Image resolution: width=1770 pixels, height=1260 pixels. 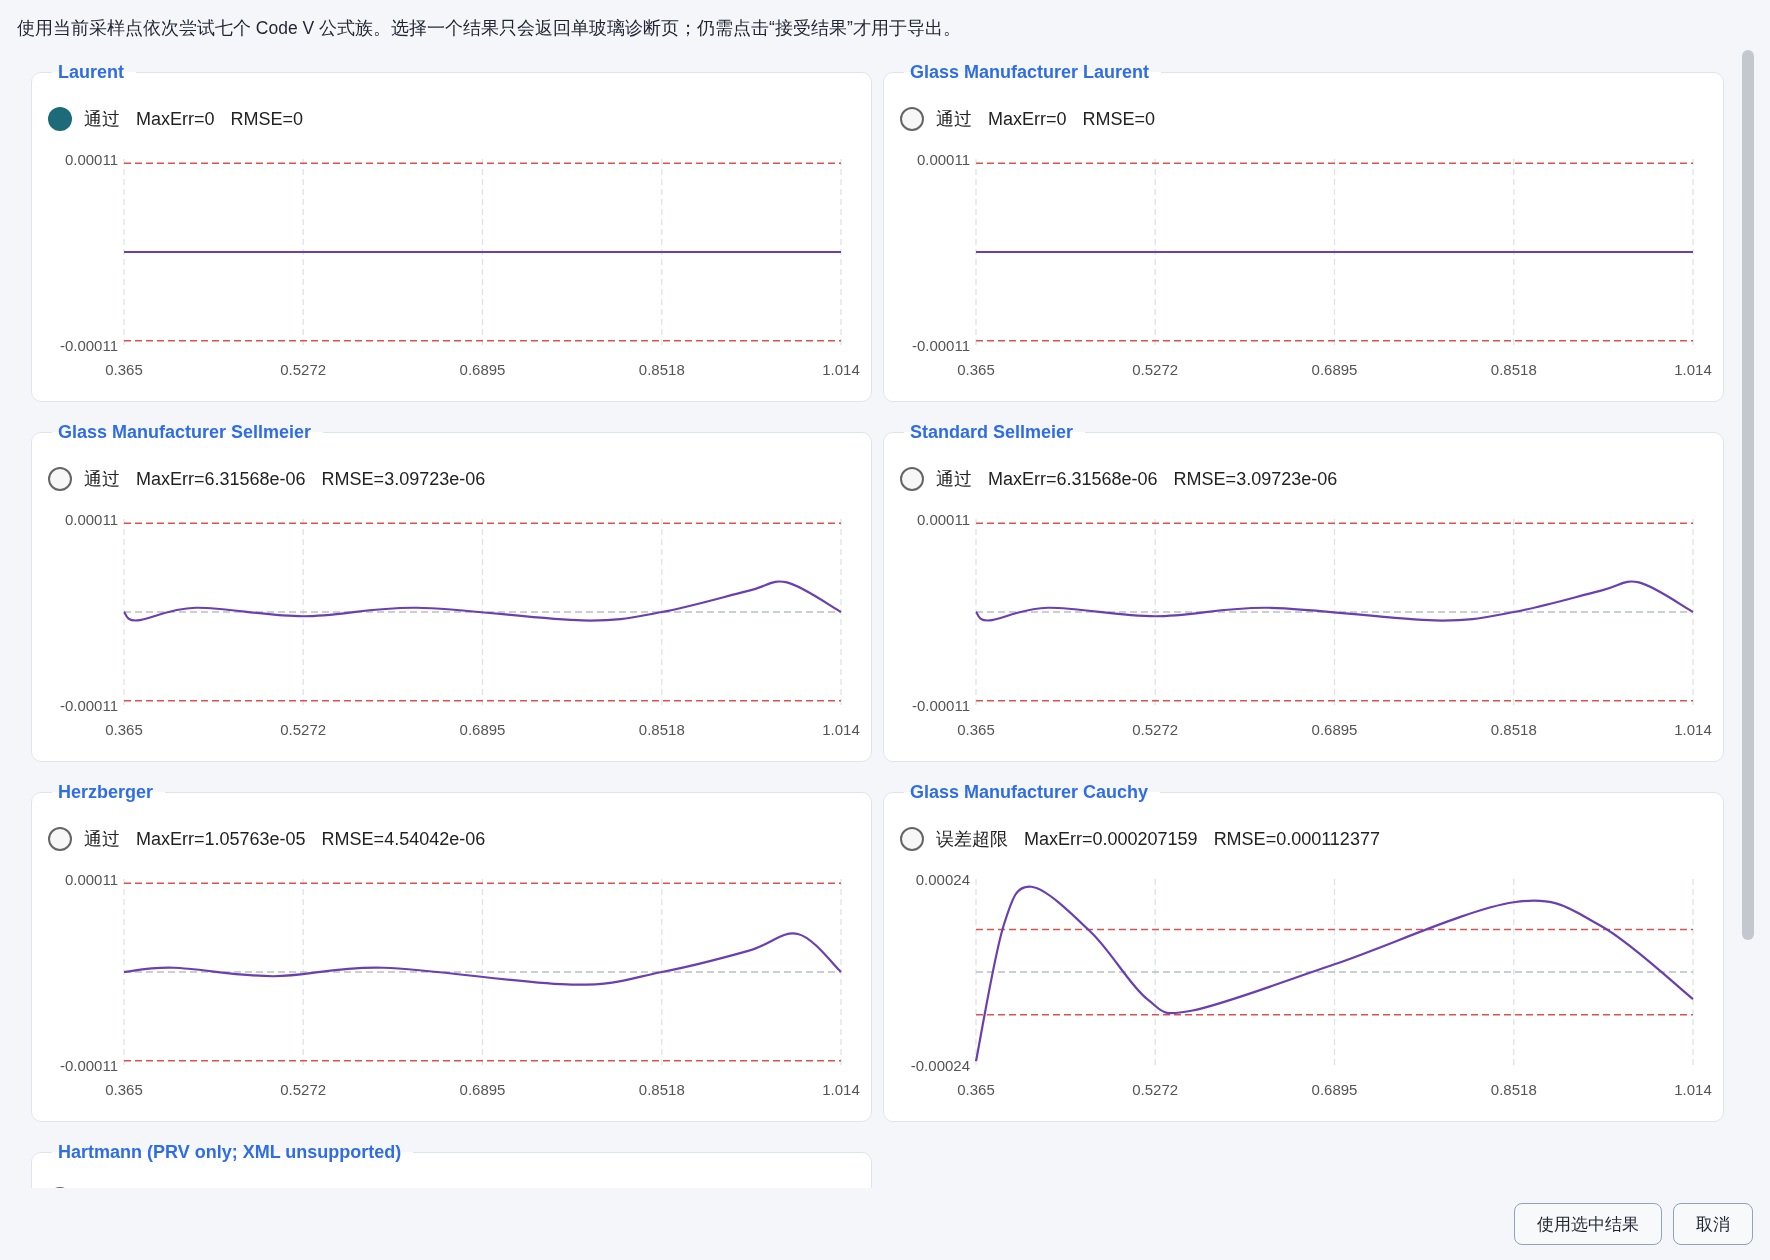 What do you see at coordinates (942, 879) in the screenshot?
I see `y-tick-label: 0.00024` at bounding box center [942, 879].